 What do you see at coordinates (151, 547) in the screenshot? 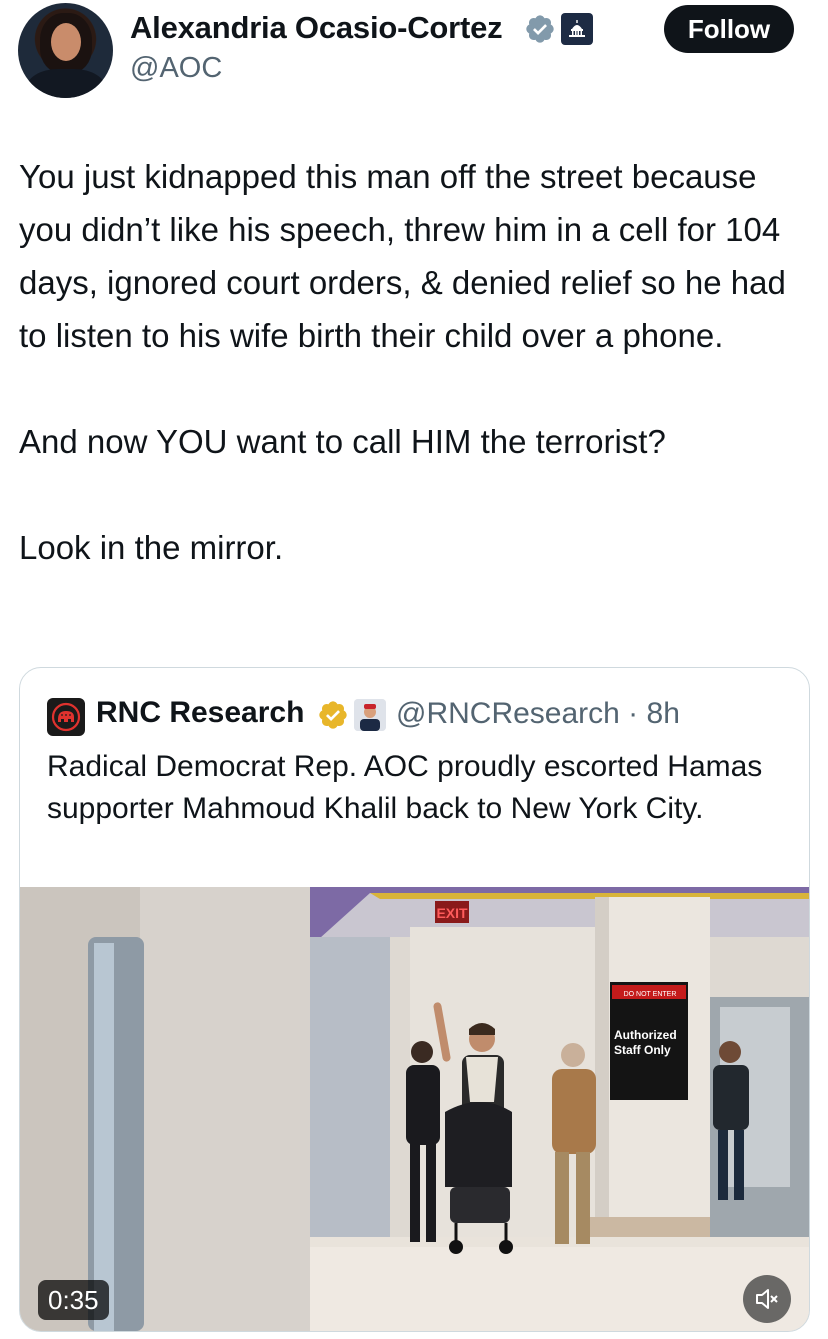
I see `tweet-paragraph: Look in the mirror.` at bounding box center [151, 547].